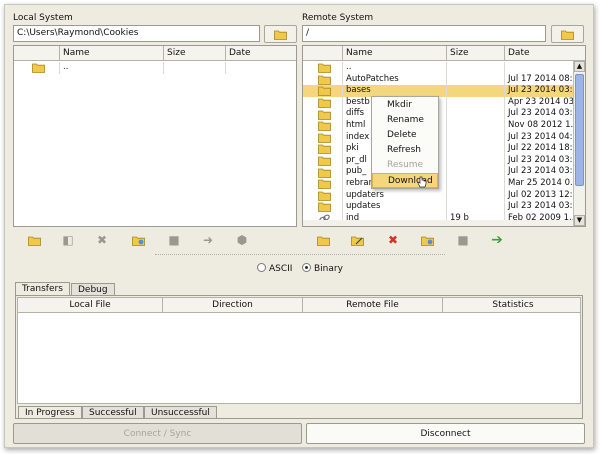 The image size is (600, 454). Describe the element at coordinates (373, 305) in the screenshot. I see `transfer-col-remote-file: Remote File` at that location.